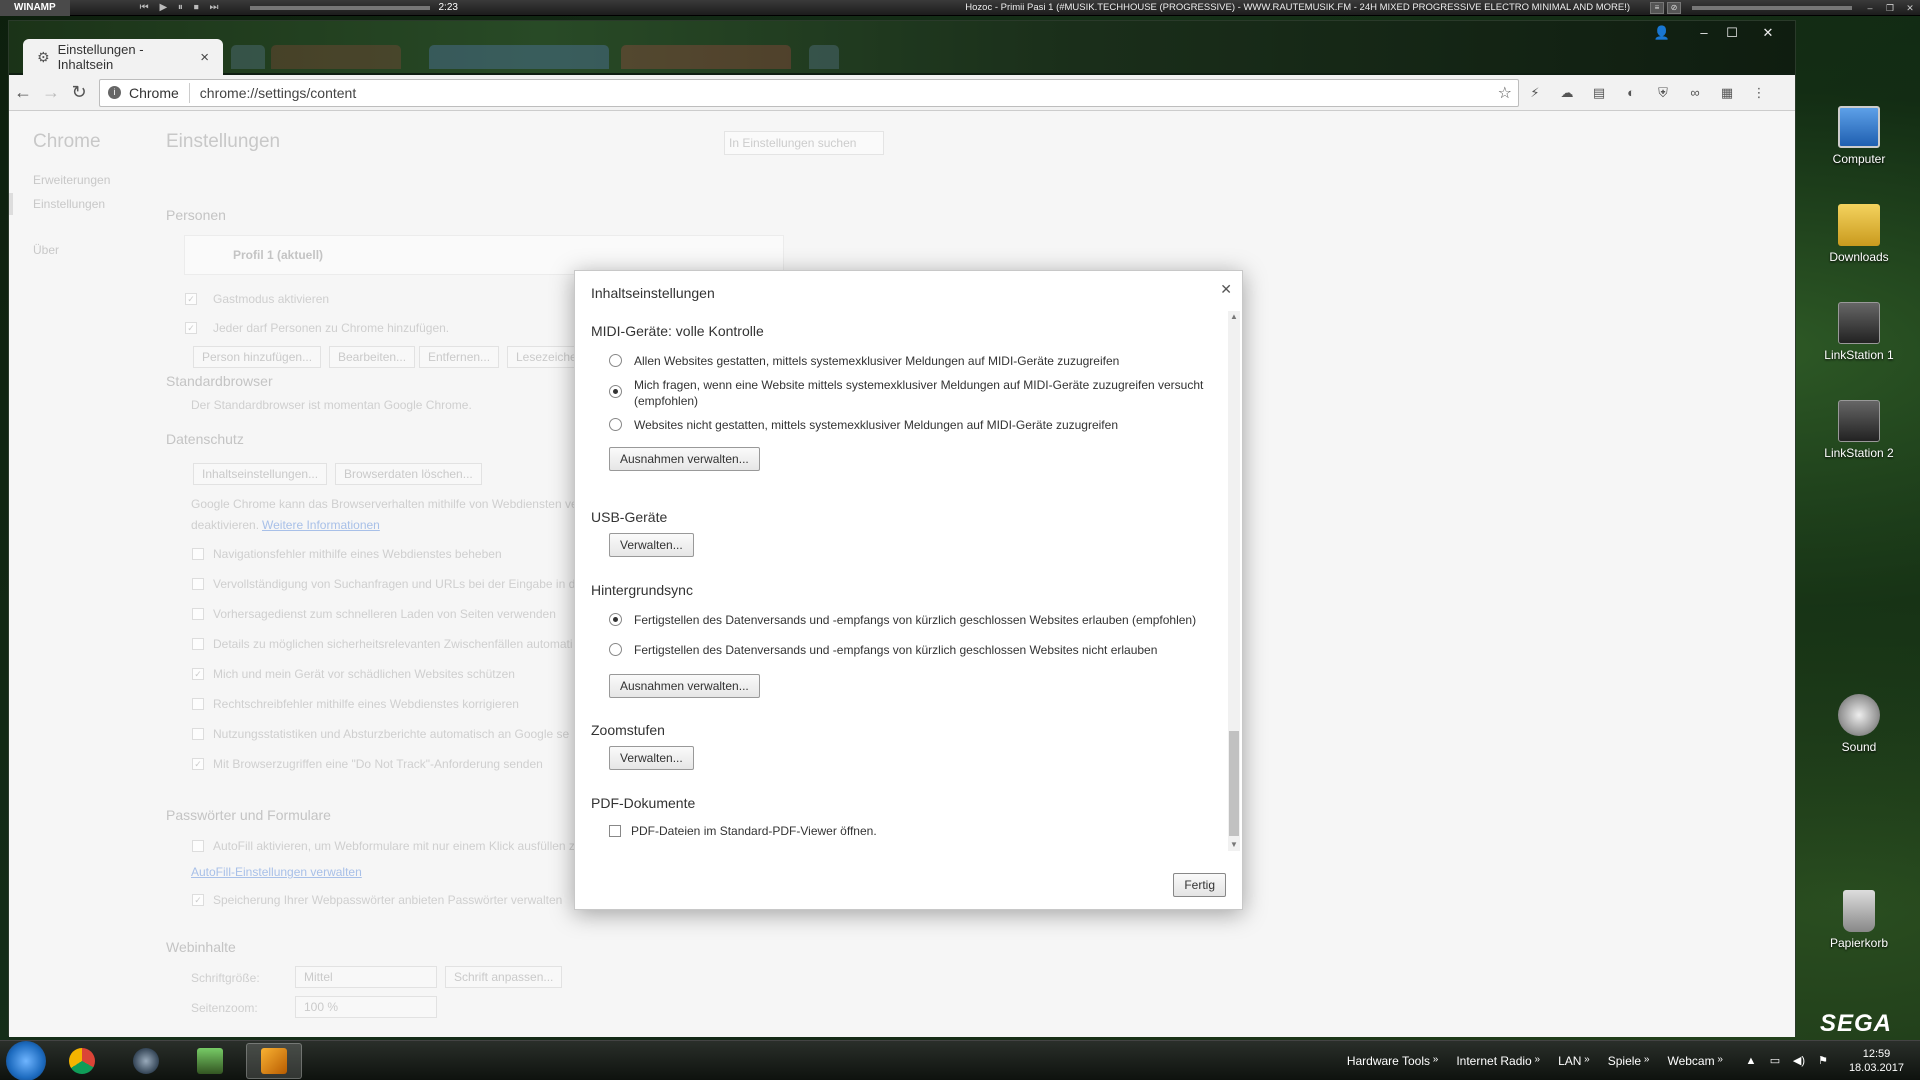 Image resolution: width=1920 pixels, height=1080 pixels. Describe the element at coordinates (1772, 7) in the screenshot. I see `winamp-seek-bar` at that location.